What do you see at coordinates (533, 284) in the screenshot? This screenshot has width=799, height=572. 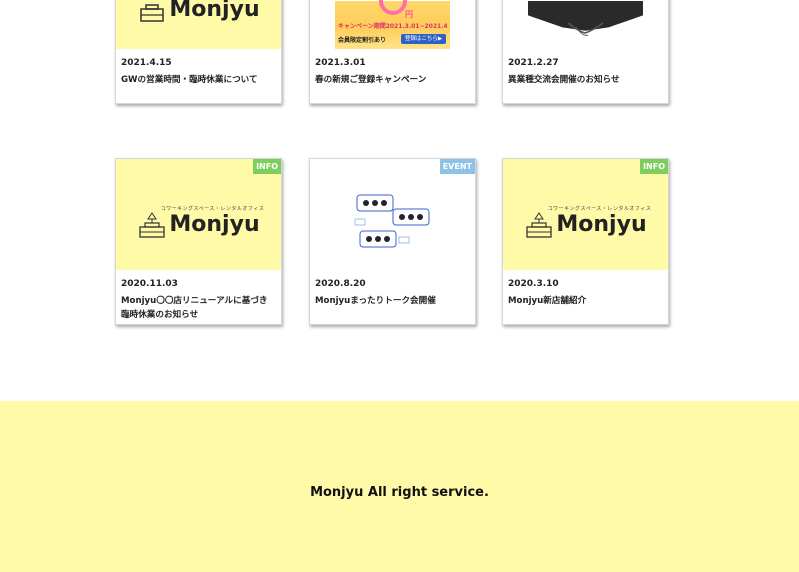 I see `news-date: 2020.3.10` at bounding box center [533, 284].